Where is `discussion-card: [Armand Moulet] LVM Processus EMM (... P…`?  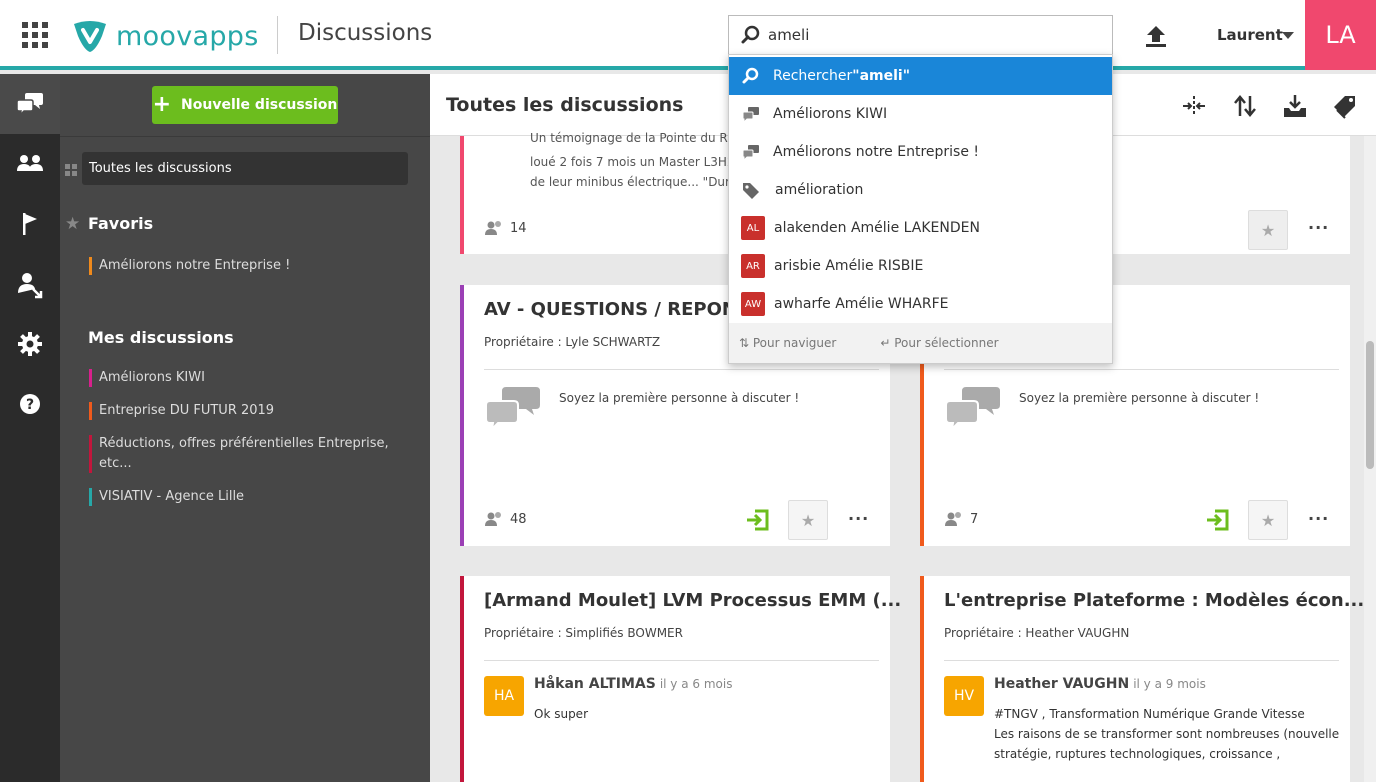 discussion-card: [Armand Moulet] LVM Processus EMM (... P… is located at coordinates (680, 679).